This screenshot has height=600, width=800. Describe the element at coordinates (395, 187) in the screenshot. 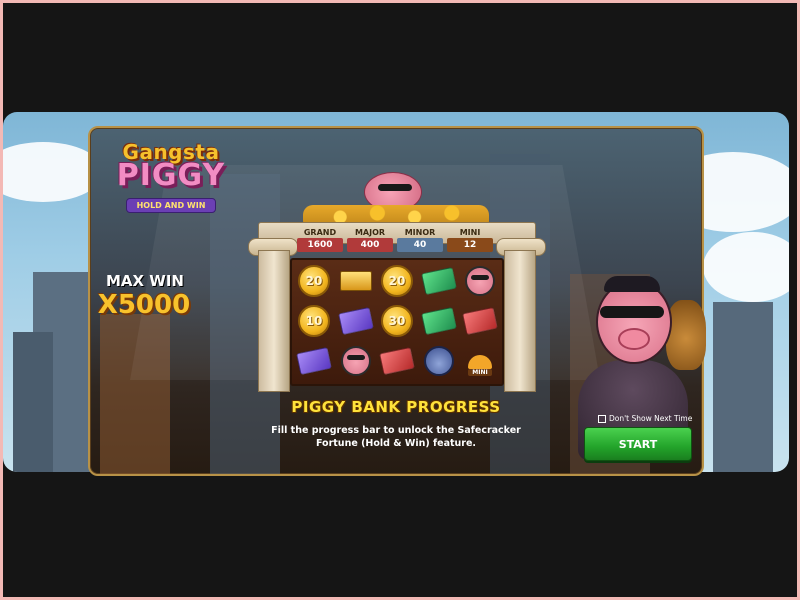

I see `piggy-mask` at that location.